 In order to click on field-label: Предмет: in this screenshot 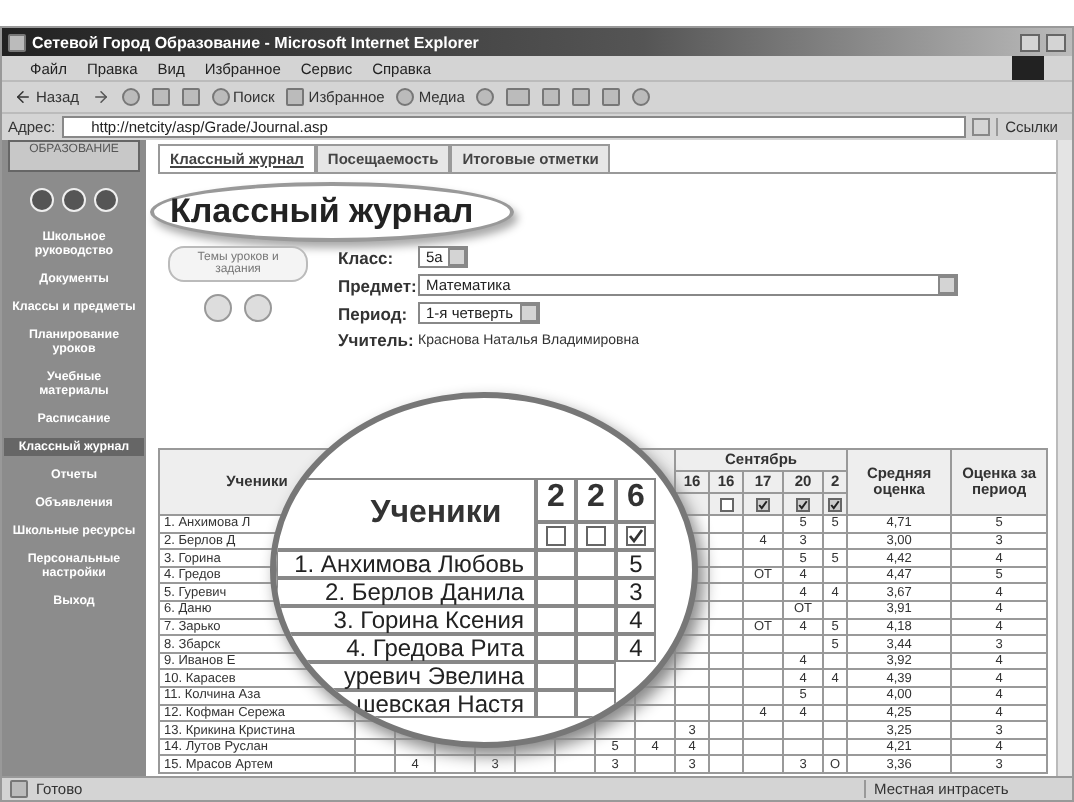, I will do `click(374, 285)`.